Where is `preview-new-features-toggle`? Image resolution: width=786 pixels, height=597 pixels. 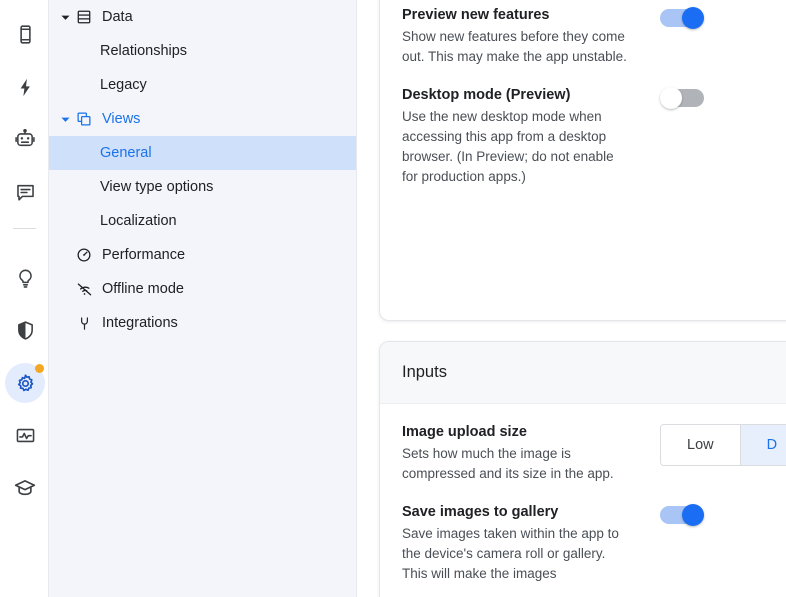
preview-new-features-toggle is located at coordinates (682, 18).